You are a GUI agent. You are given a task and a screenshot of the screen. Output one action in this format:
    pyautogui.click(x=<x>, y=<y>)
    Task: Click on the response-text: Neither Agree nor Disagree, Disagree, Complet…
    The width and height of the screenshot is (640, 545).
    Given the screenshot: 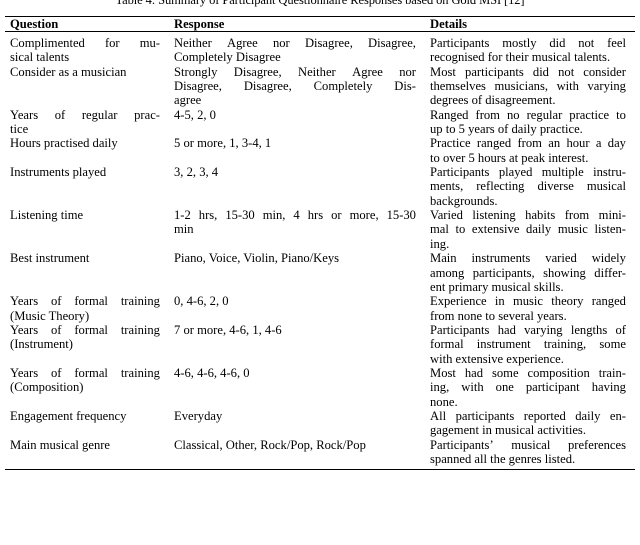 What is the action you would take?
    pyautogui.click(x=297, y=50)
    